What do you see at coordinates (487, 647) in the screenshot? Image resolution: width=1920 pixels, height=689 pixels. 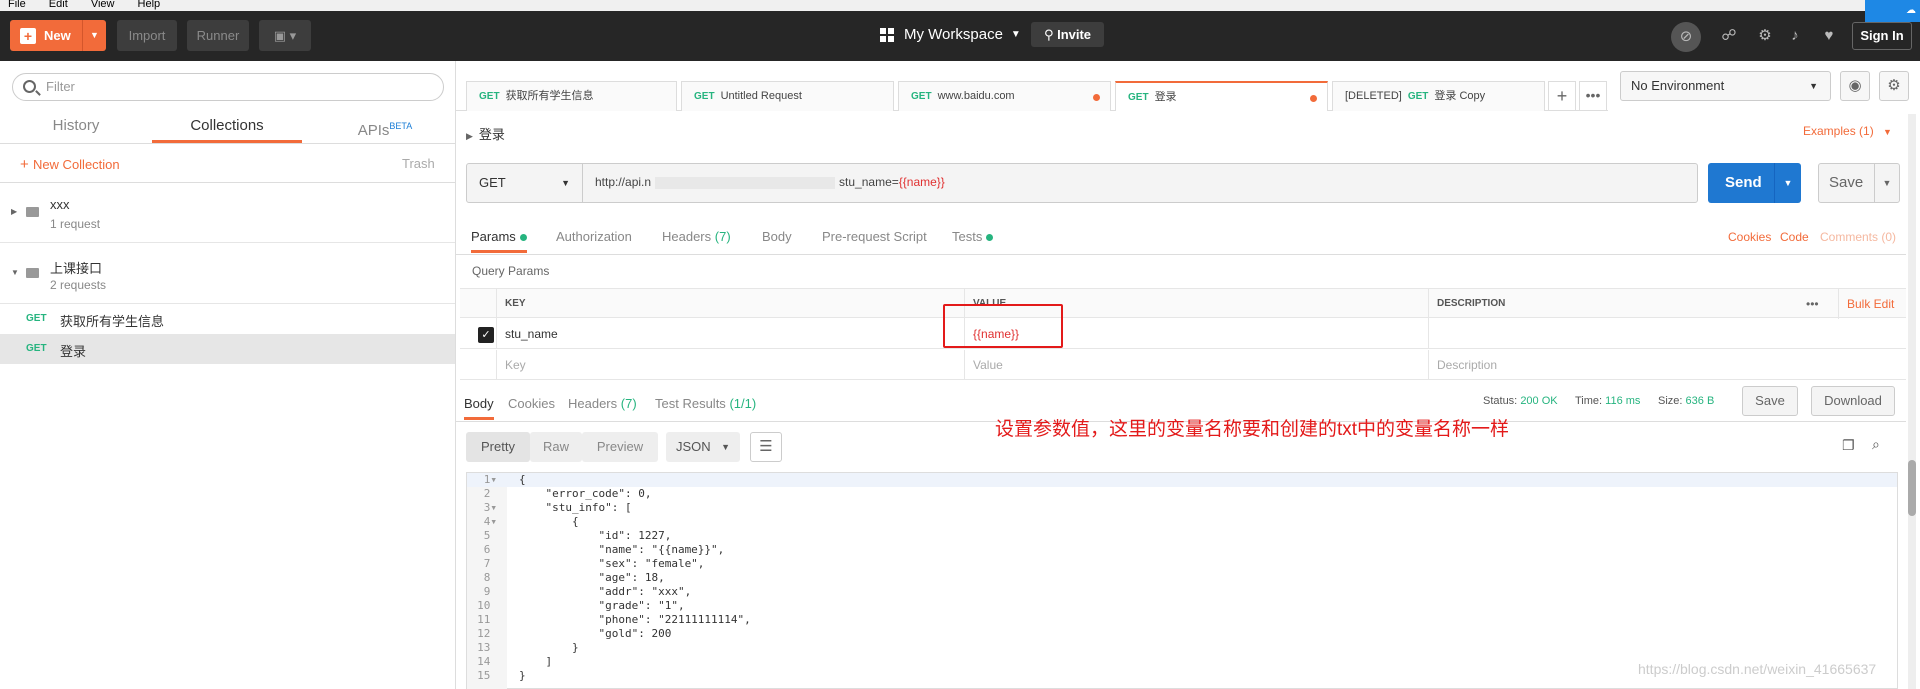 I see `line-number: 13` at bounding box center [487, 647].